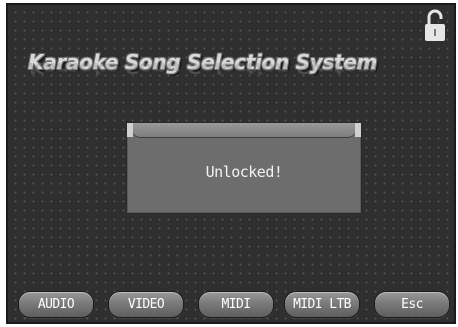  Describe the element at coordinates (412, 304) in the screenshot. I see `esc-button: Esc` at that location.